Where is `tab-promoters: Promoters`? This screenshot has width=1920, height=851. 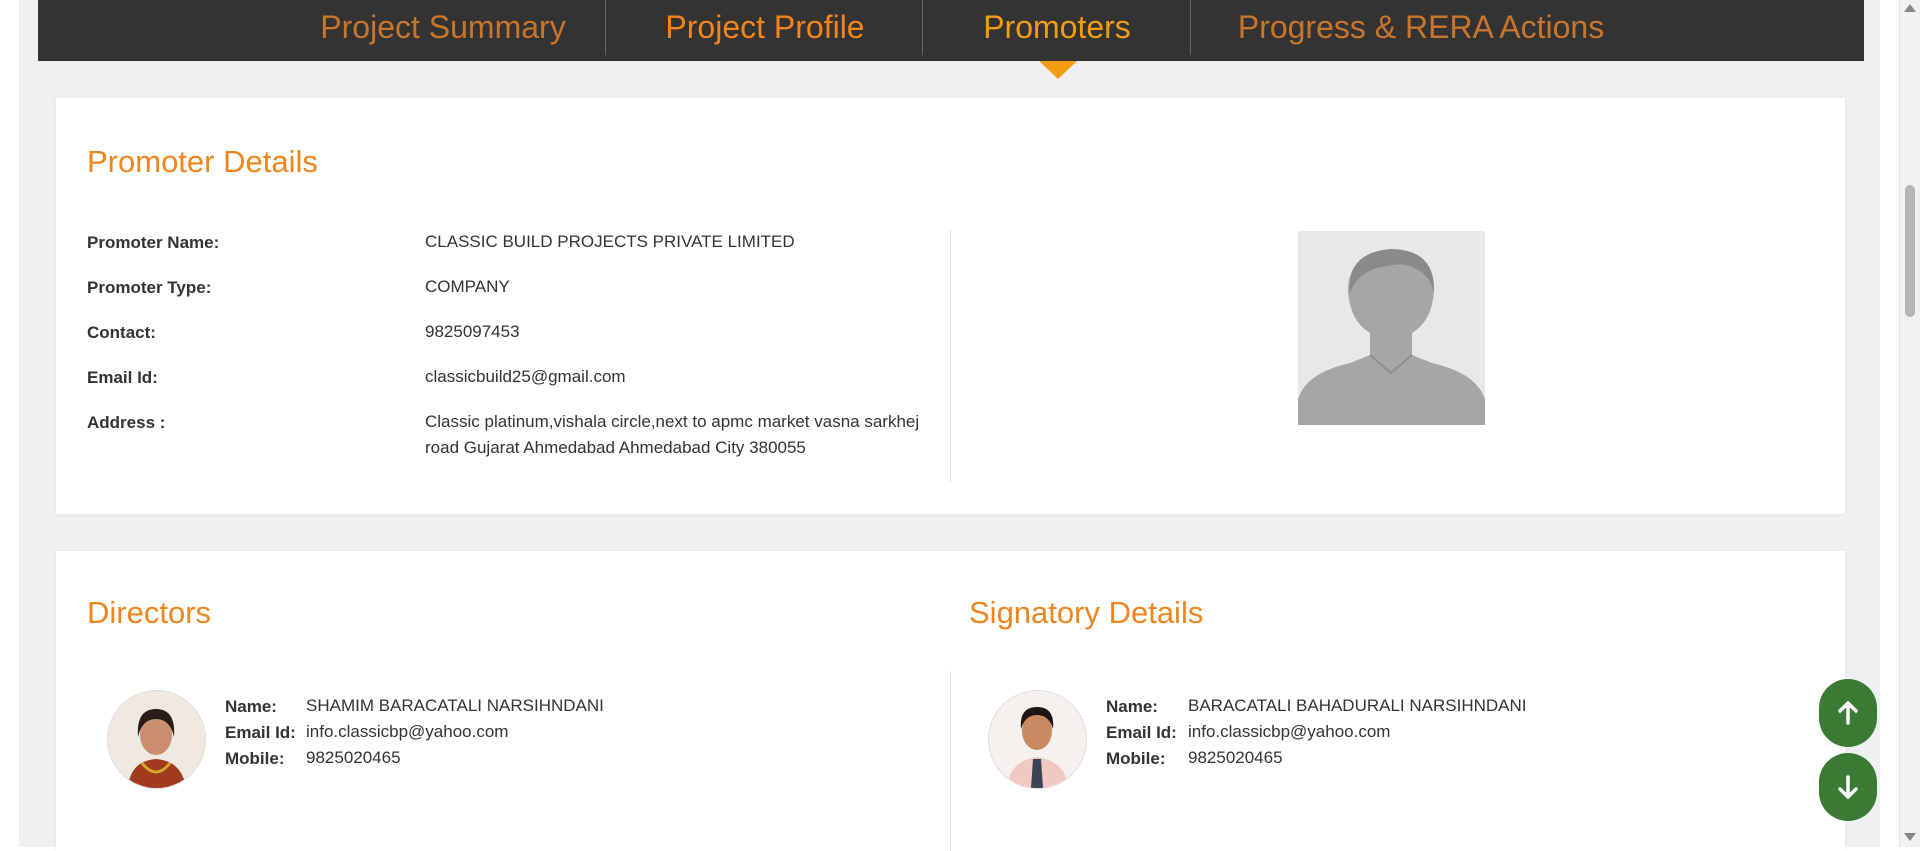 tab-promoters: Promoters is located at coordinates (1057, 30).